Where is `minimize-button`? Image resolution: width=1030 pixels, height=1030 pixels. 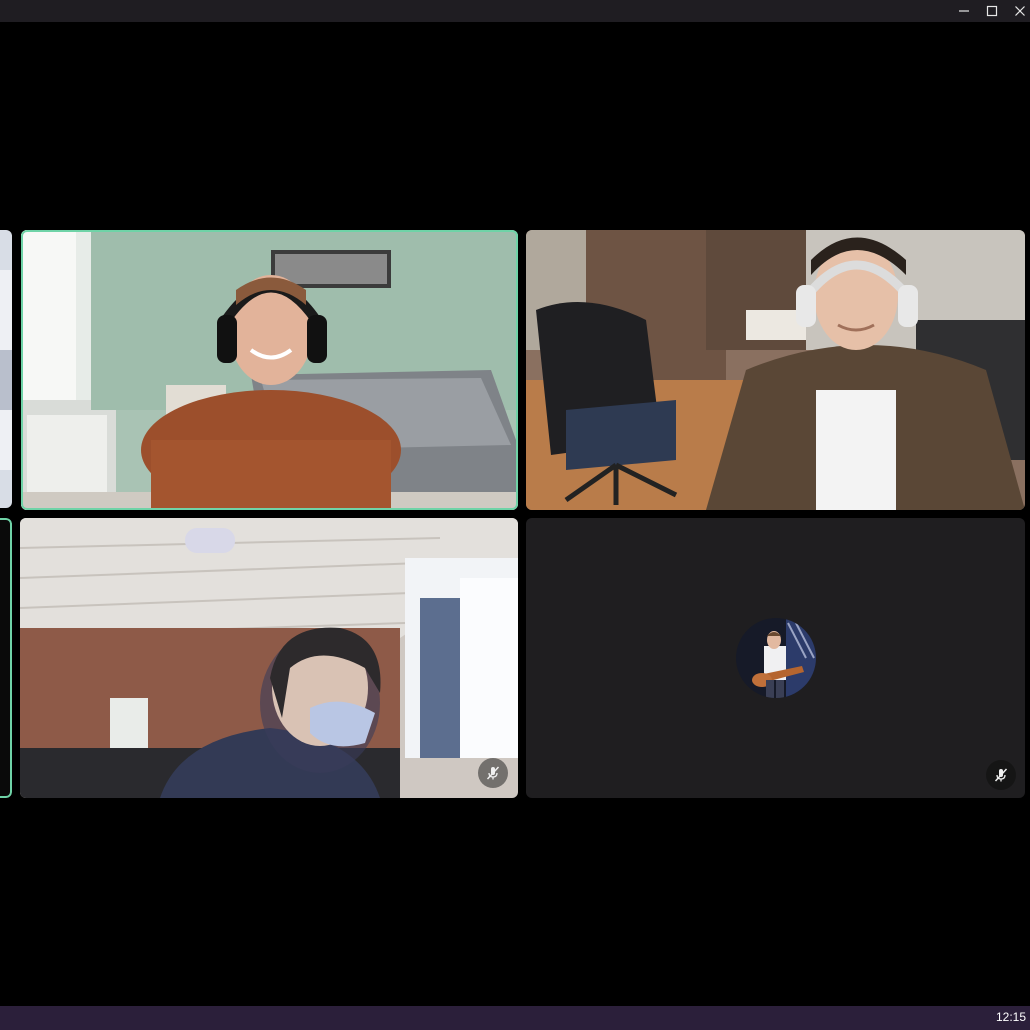
minimize-button is located at coordinates (964, 11).